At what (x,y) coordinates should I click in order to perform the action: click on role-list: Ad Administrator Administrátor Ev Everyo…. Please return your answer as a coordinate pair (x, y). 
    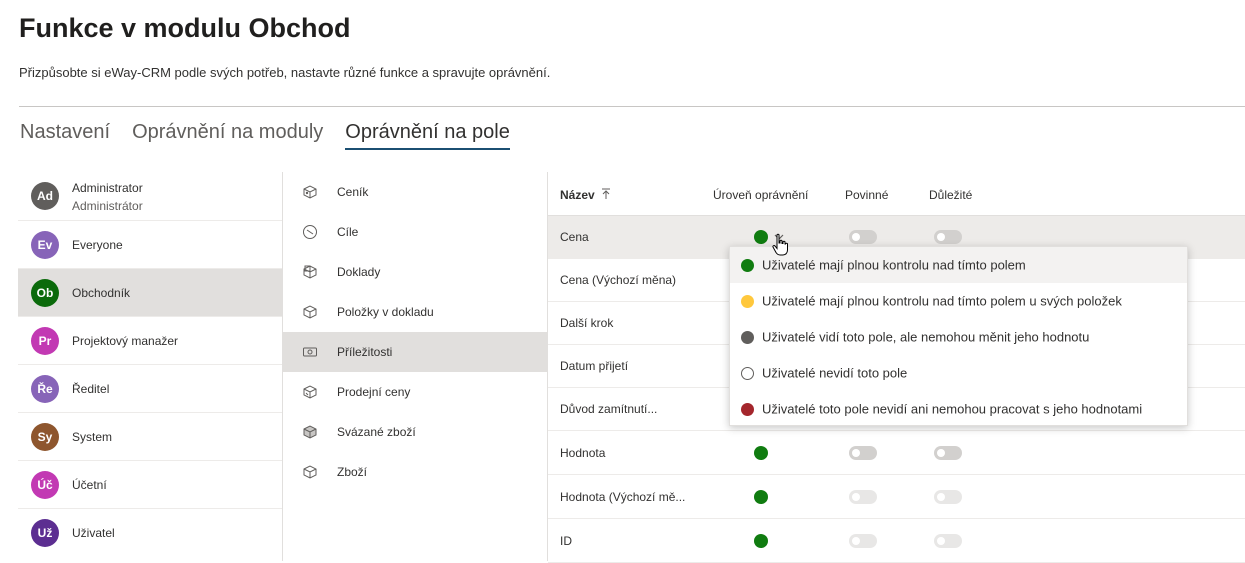
    Looking at the image, I should click on (150, 364).